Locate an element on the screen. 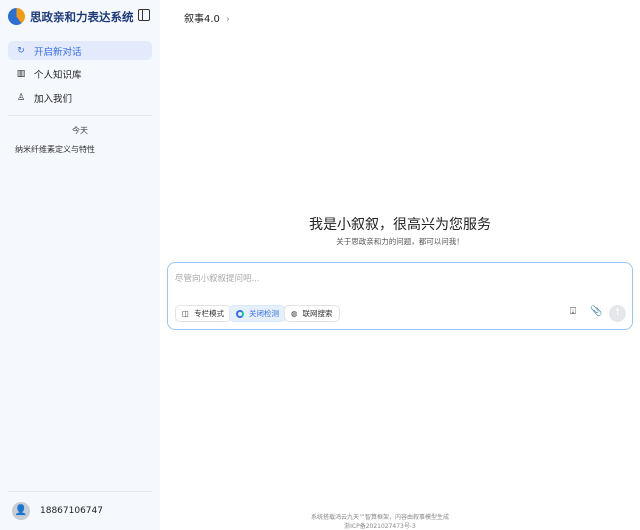 This screenshot has width=640, height=530. chip-label: 联网搜索 is located at coordinates (317, 313).